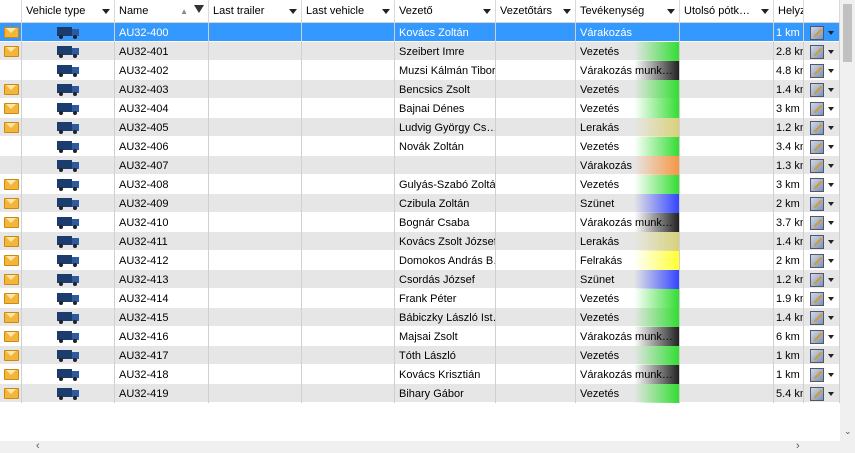 The image size is (855, 453). Describe the element at coordinates (255, 11) in the screenshot. I see `column-header-trailer: Last trailer` at that location.